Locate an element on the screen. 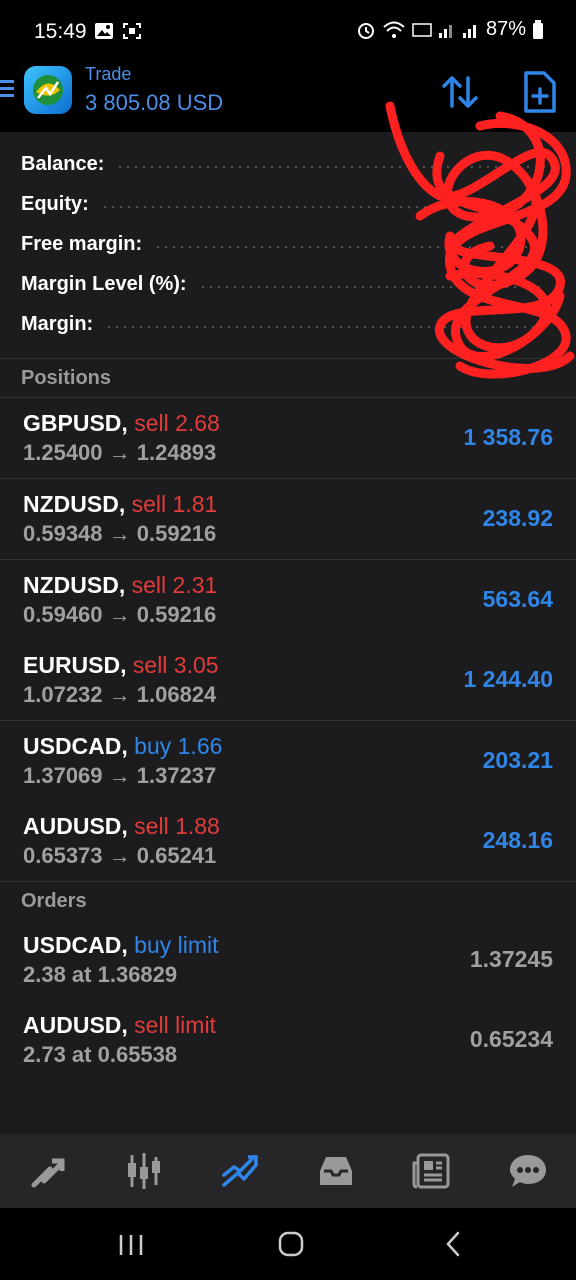  free-margin-label: Free margin: is located at coordinates (82, 243).